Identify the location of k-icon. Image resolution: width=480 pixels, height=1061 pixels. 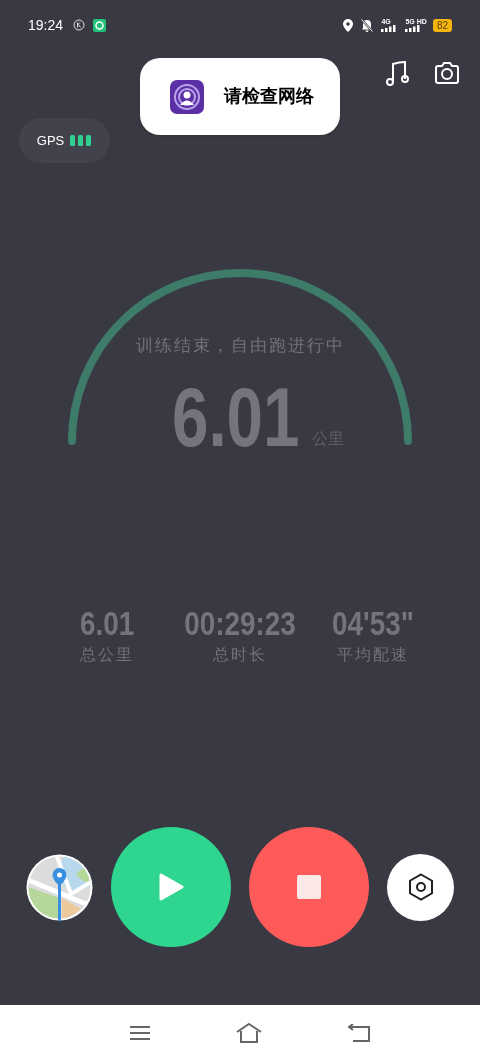
(79, 25).